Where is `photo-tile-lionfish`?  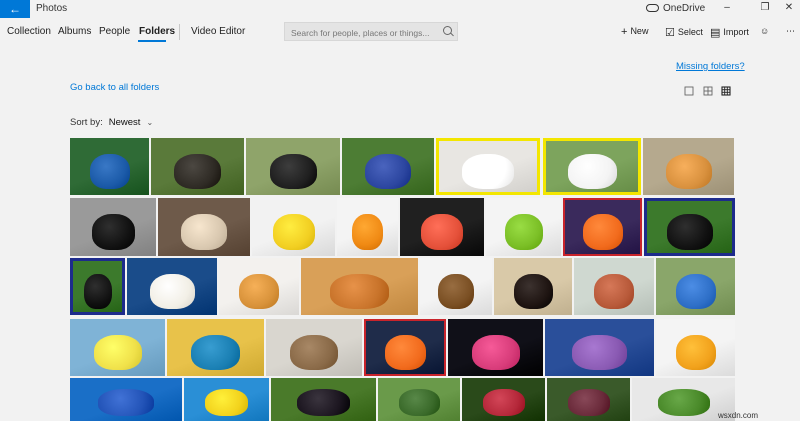 photo-tile-lionfish is located at coordinates (495, 347).